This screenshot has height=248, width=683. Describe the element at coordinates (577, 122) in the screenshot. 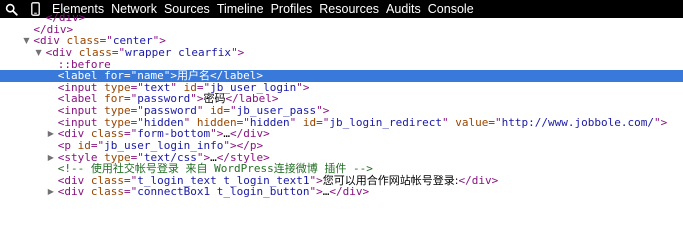

I see `token-val: http://www.jobbole.com/` at that location.